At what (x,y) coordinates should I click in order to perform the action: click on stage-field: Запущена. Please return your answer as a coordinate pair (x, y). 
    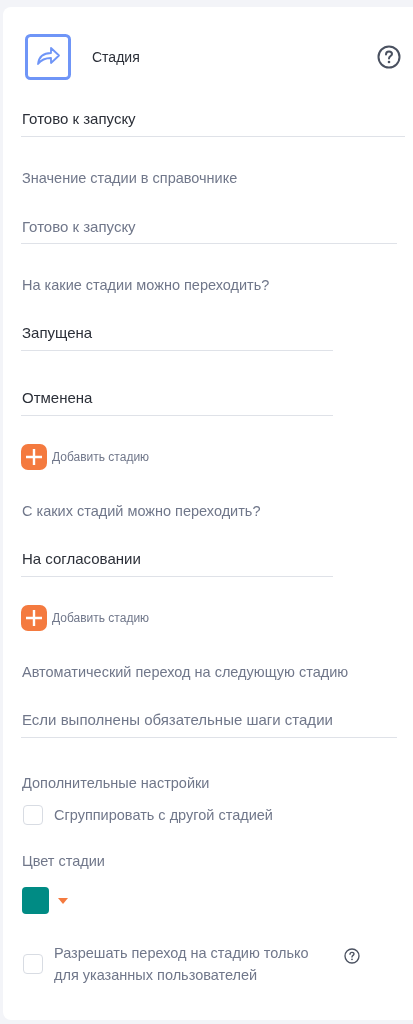
    Looking at the image, I should click on (177, 337).